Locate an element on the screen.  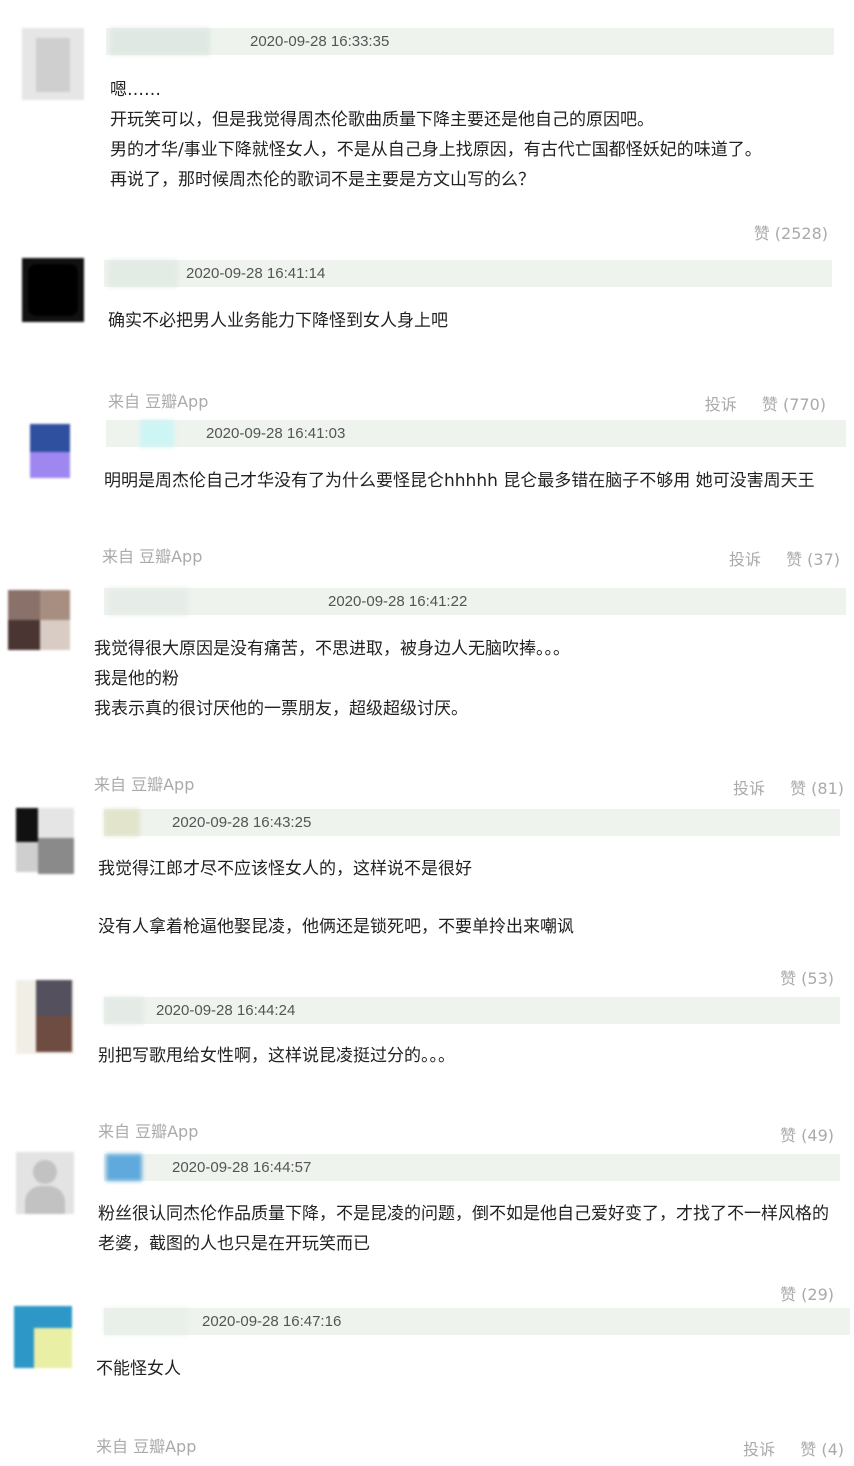
comment-line: 男的才华/事业下降就怪女人，不是从自己身上找原因，有古代亡国都怪妖妃的味道了。 is located at coordinates (436, 150).